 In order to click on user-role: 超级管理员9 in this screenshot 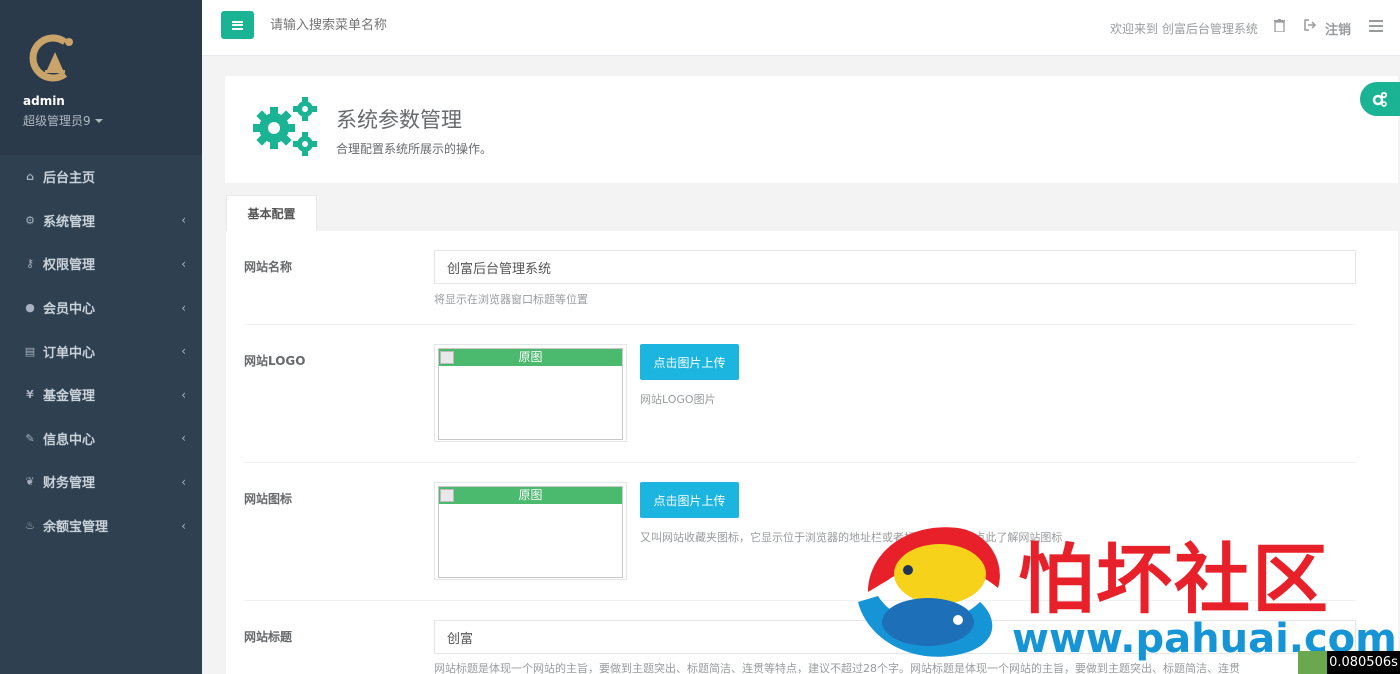, I will do `click(57, 121)`.